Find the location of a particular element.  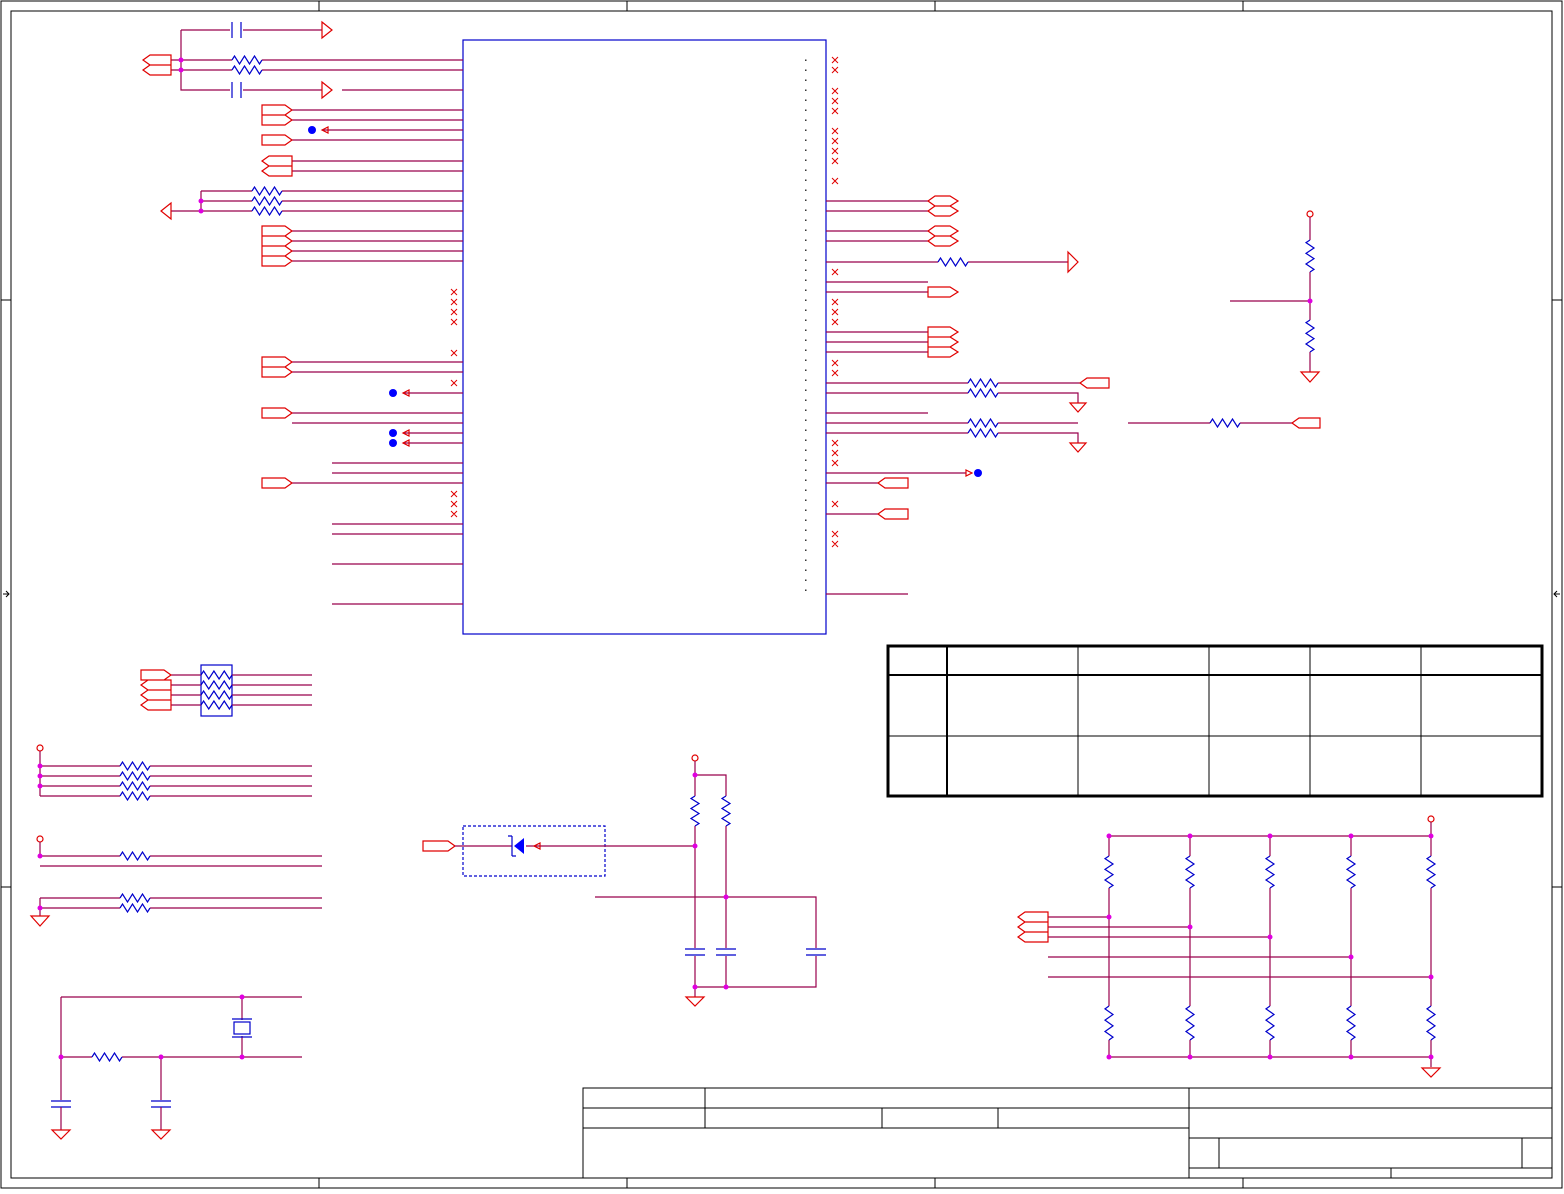

ic-pin-stubs is located at coordinates (806, 325).